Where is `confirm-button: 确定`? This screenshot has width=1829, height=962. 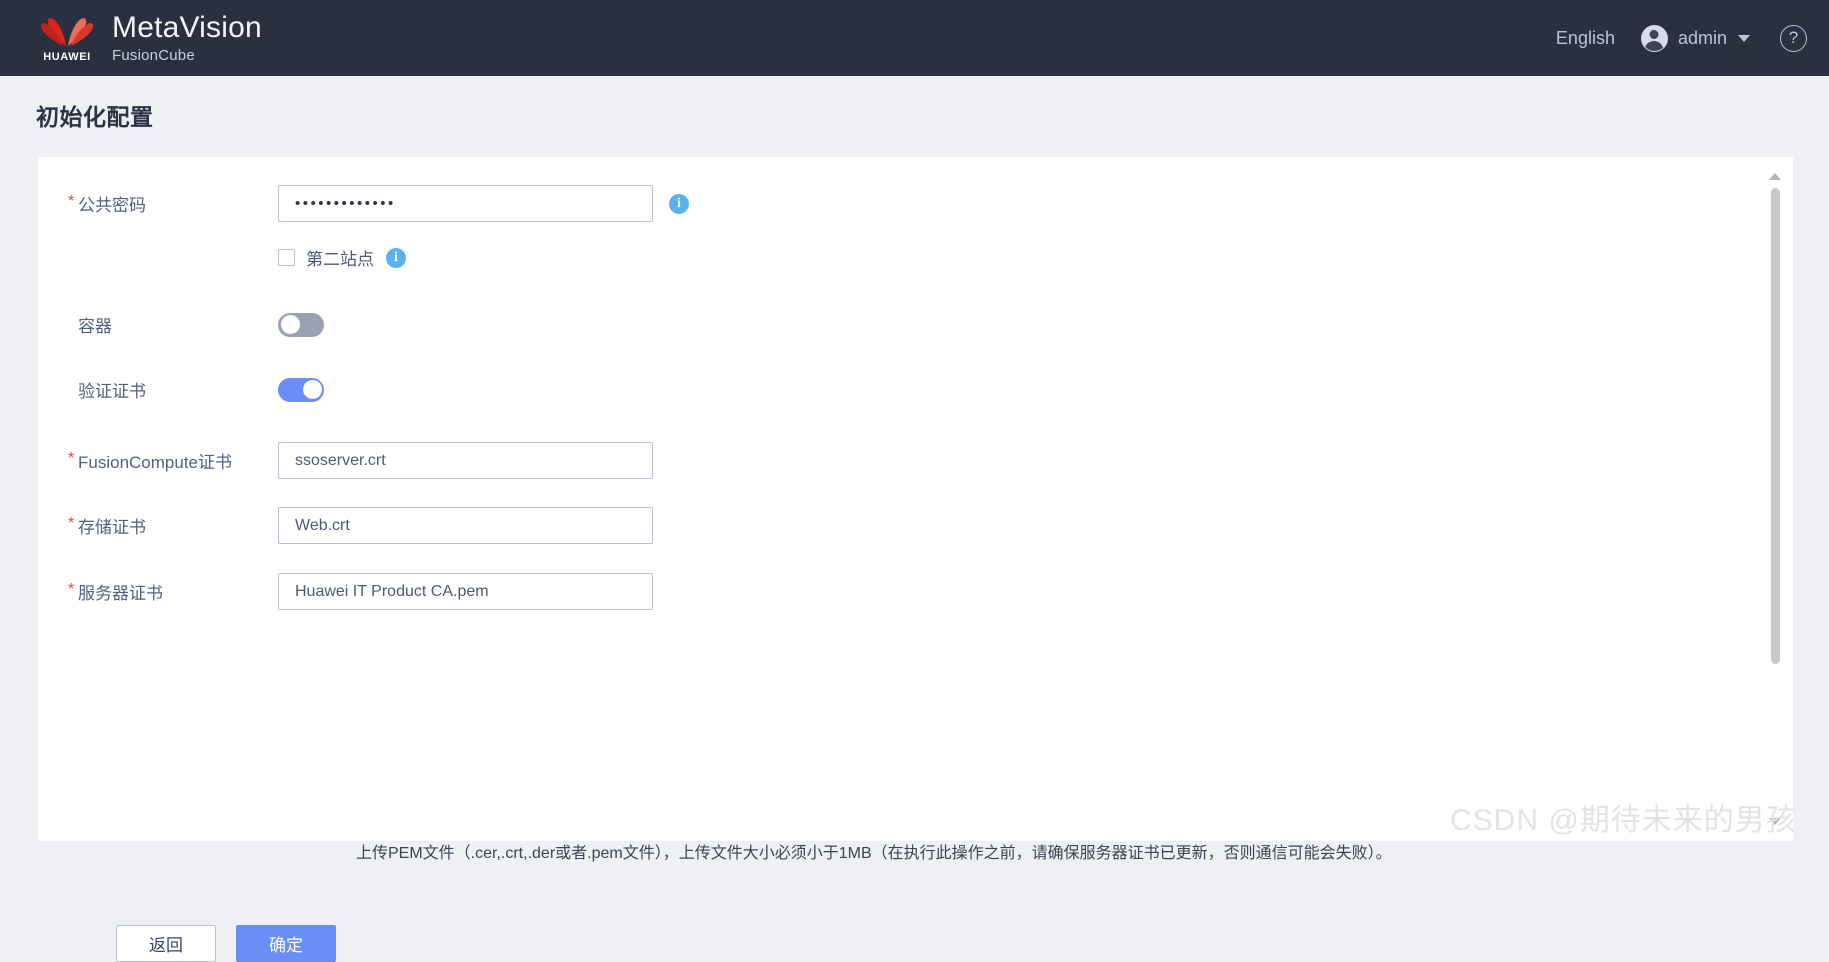
confirm-button: 确定 is located at coordinates (286, 943).